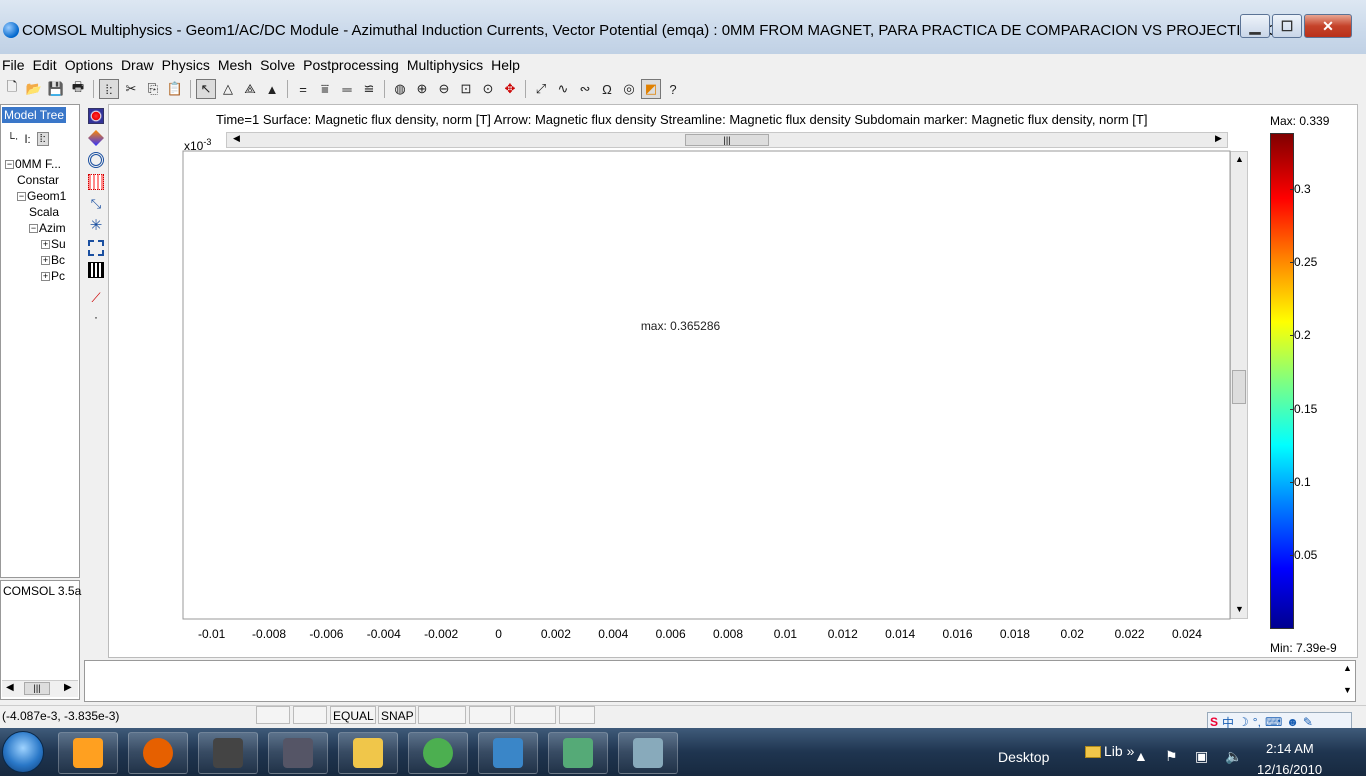 This screenshot has width=1366, height=776. Describe the element at coordinates (1023, 757) in the screenshot. I see `desktop-toolbar-label: Desktop` at that location.